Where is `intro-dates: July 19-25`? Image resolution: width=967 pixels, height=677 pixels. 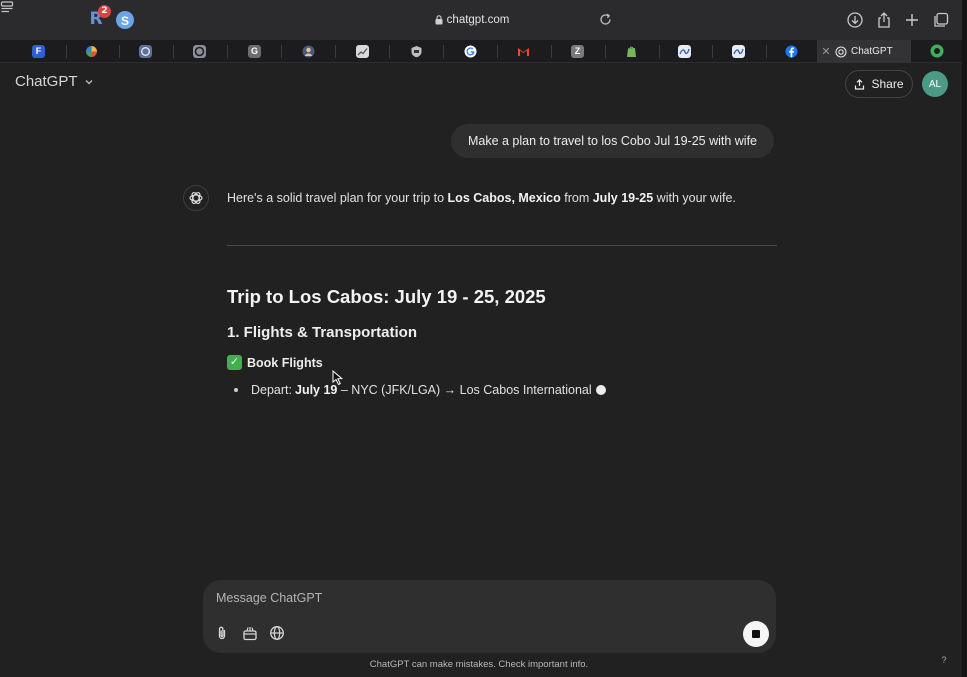 intro-dates: July 19-25 is located at coordinates (623, 198).